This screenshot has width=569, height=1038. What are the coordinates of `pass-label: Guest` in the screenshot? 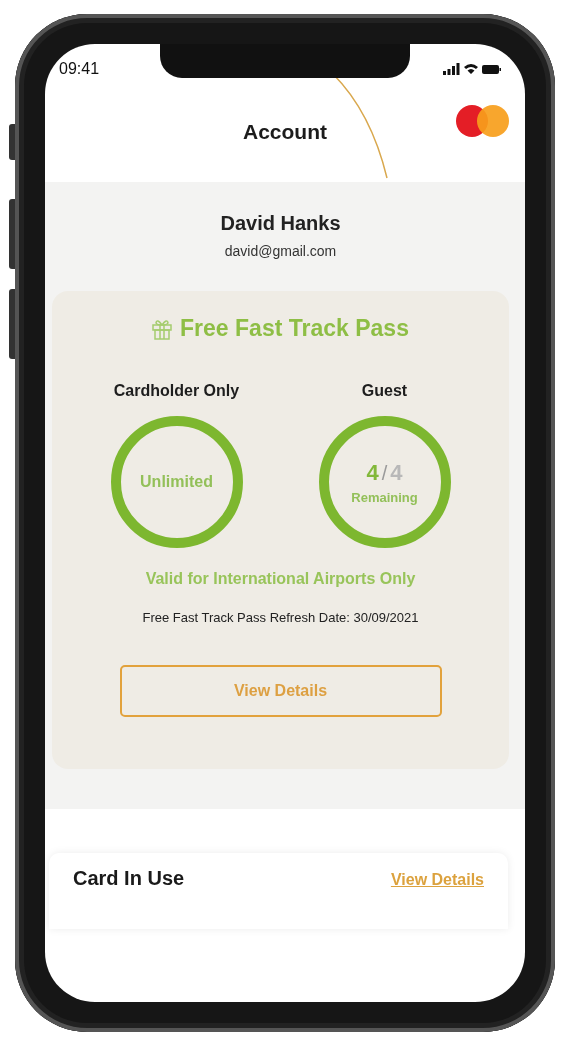 It's located at (384, 391).